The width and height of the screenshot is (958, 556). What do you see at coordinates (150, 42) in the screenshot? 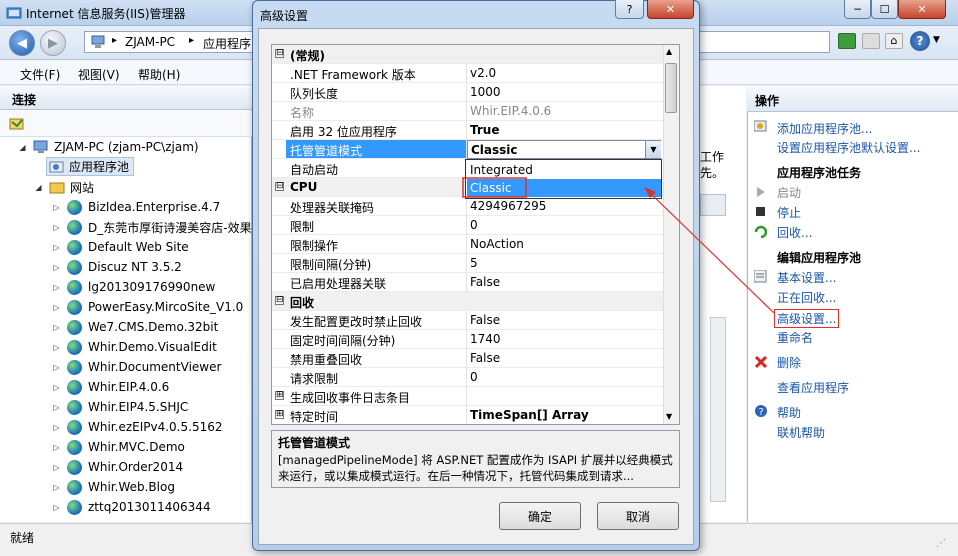
I see `breadcrumb-server: ZJAM-PC` at bounding box center [150, 42].